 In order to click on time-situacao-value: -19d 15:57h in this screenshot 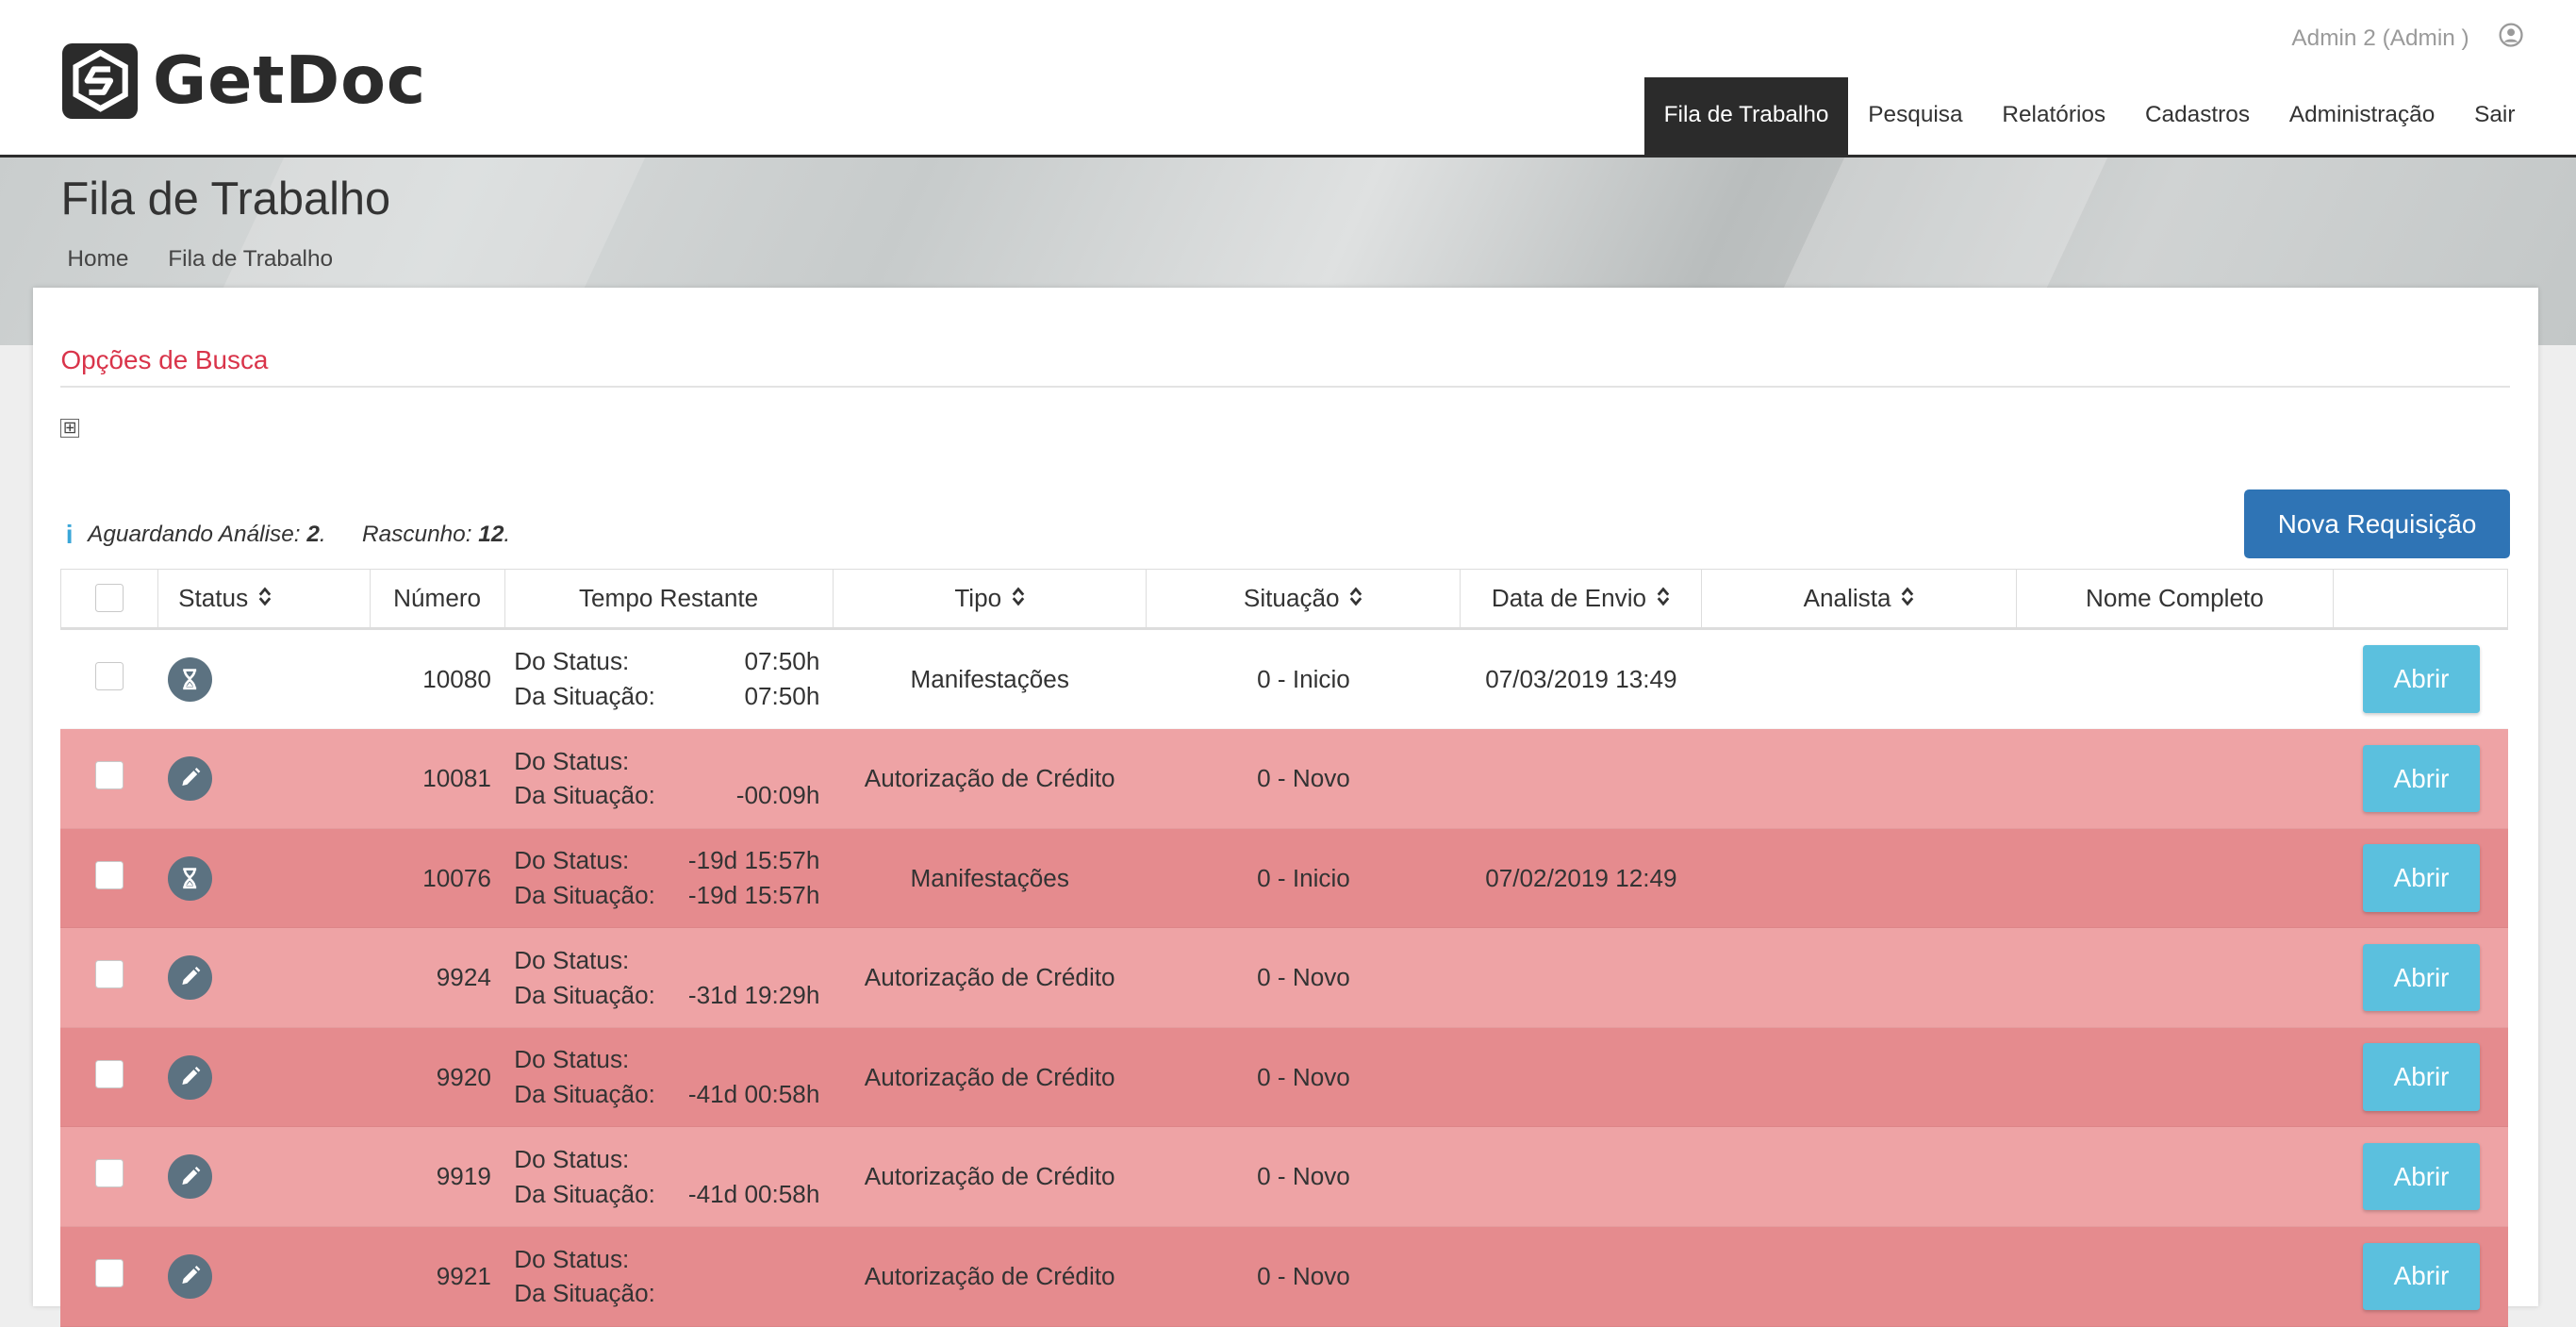, I will do `click(753, 894)`.